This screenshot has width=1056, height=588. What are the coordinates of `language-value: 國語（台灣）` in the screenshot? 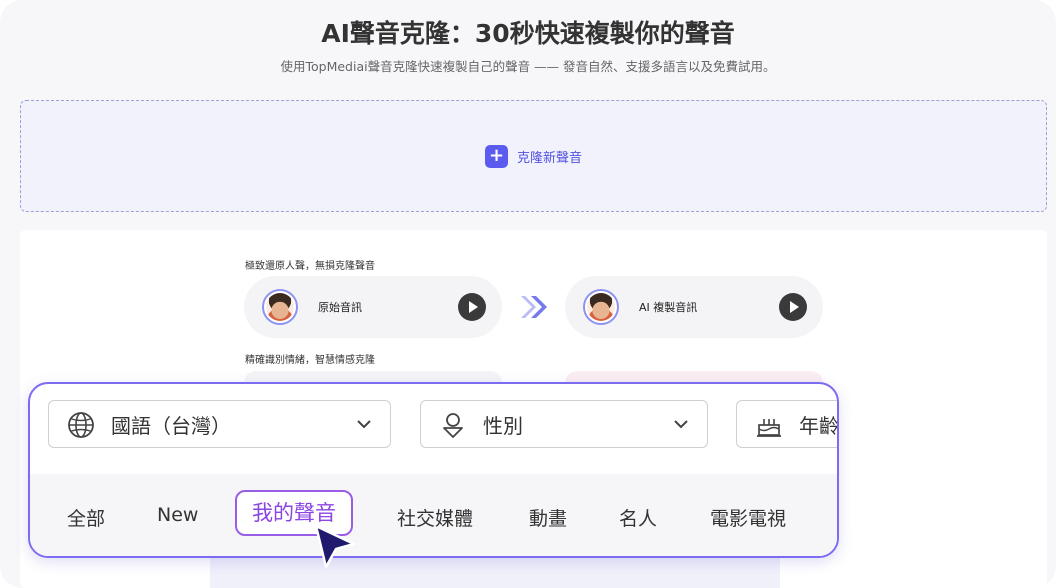 It's located at (171, 426).